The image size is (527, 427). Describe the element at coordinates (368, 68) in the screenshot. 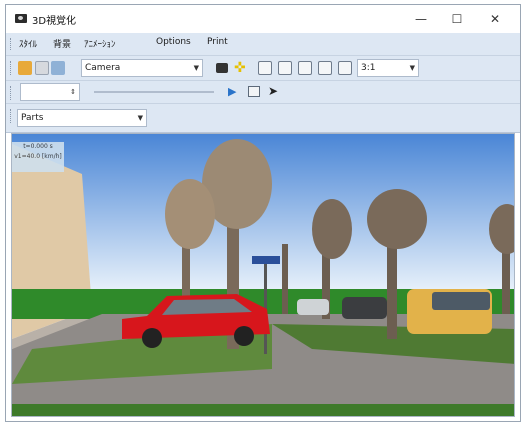

I see `ratio-select-value: 3:1` at that location.